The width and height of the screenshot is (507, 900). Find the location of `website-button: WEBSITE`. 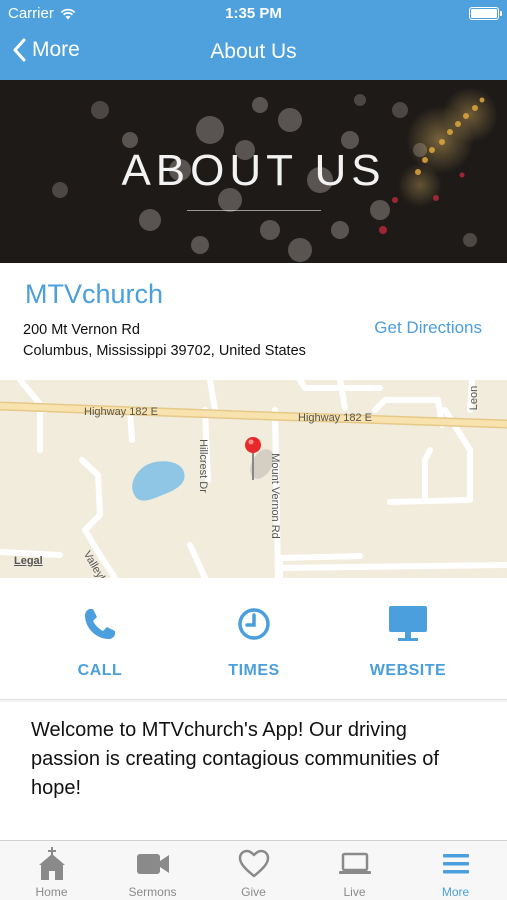

website-button: WEBSITE is located at coordinates (408, 642).